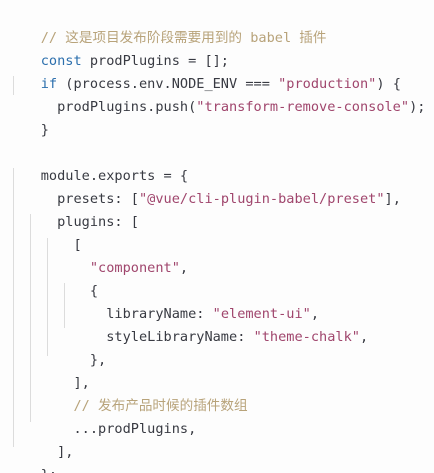 Image resolution: width=434 pixels, height=473 pixels. I want to click on code-line-11: "component",, so click(98, 255).